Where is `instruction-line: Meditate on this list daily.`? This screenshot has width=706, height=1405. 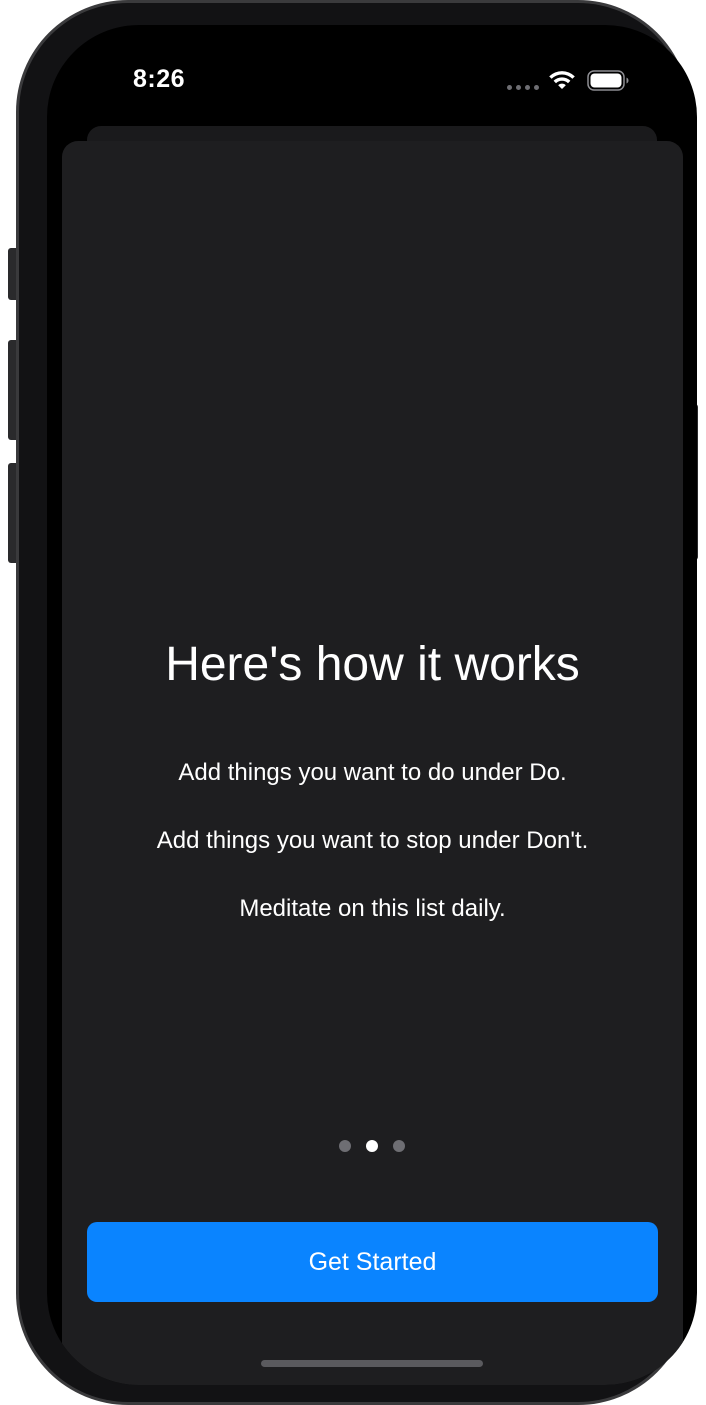
instruction-line: Meditate on this list daily. is located at coordinates (372, 908).